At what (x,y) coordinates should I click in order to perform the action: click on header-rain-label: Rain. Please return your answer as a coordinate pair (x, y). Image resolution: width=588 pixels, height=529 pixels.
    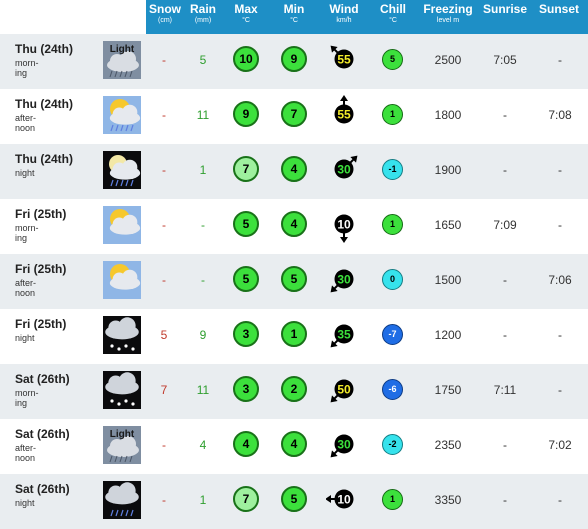
    Looking at the image, I should click on (202, 9).